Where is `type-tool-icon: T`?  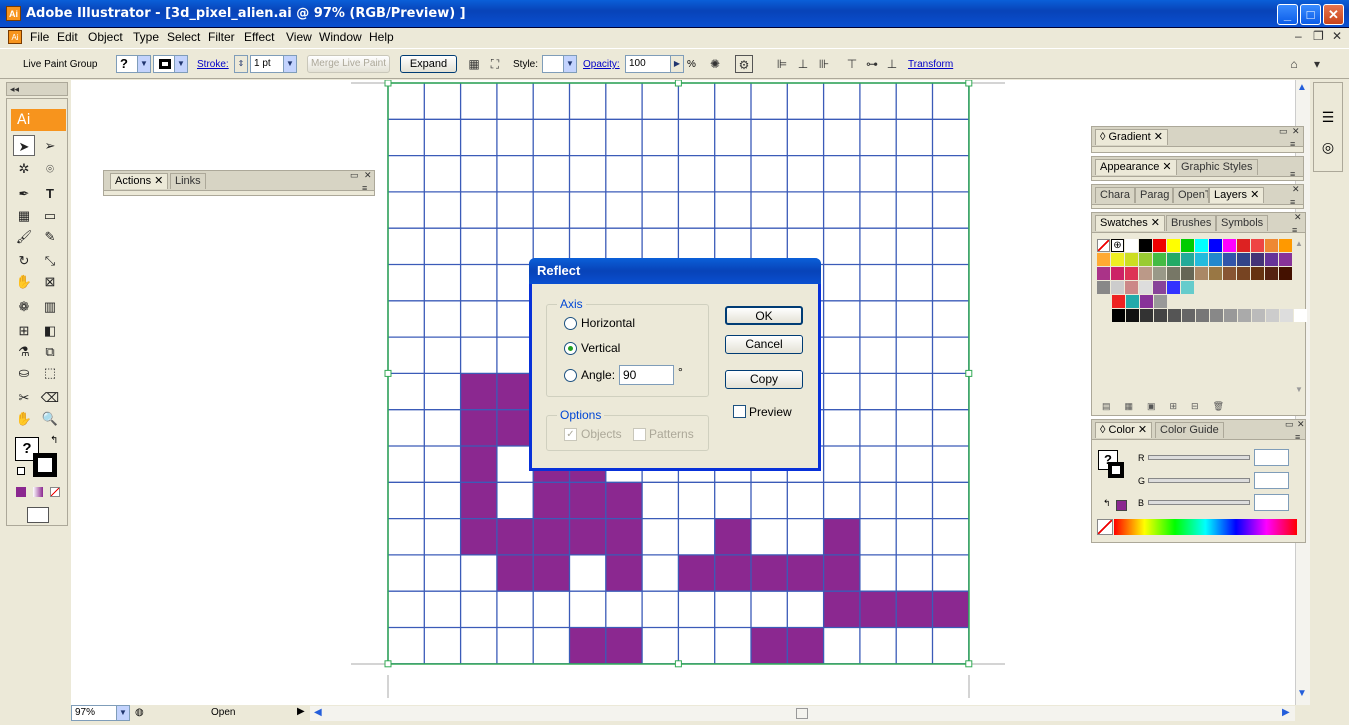
type-tool-icon: T is located at coordinates (50, 193).